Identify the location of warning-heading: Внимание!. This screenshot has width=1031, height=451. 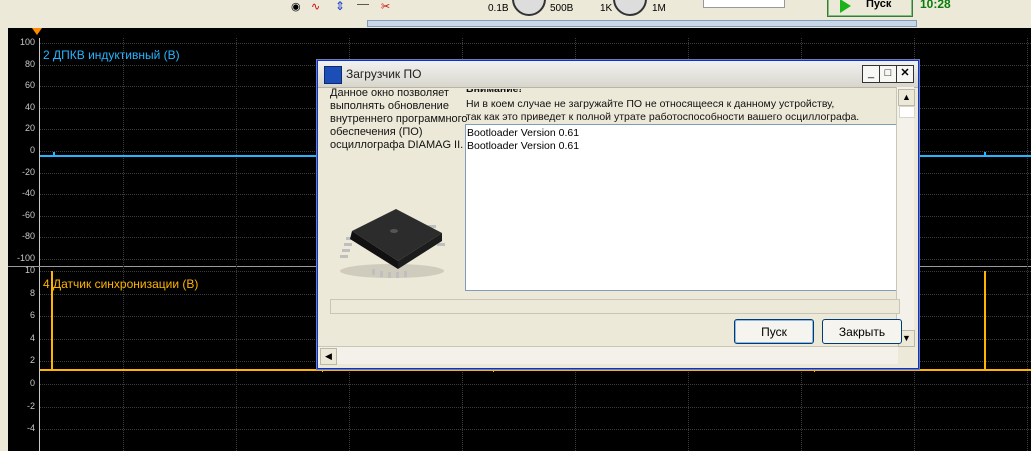
(494, 92).